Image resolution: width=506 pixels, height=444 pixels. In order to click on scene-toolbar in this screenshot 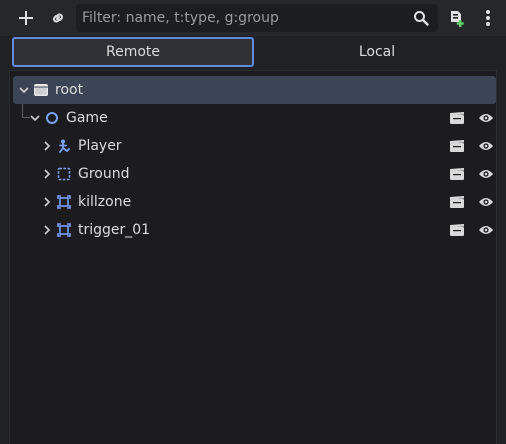, I will do `click(253, 18)`.